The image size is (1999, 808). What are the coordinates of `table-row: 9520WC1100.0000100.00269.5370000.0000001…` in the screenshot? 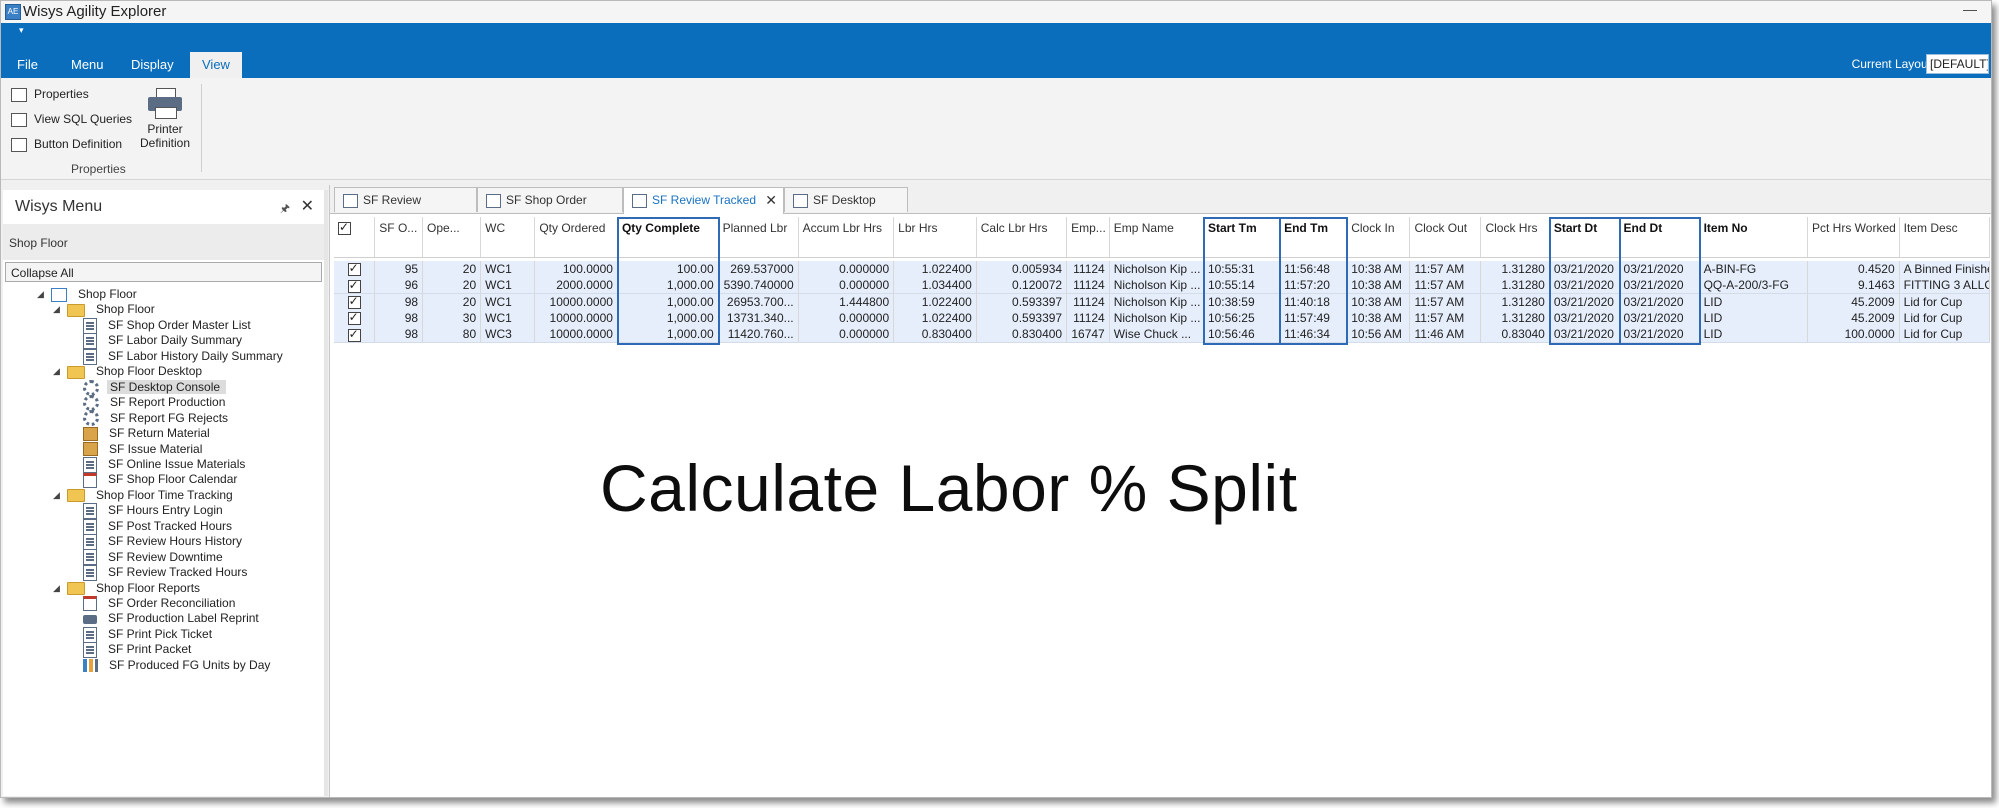 It's located at (1162, 269).